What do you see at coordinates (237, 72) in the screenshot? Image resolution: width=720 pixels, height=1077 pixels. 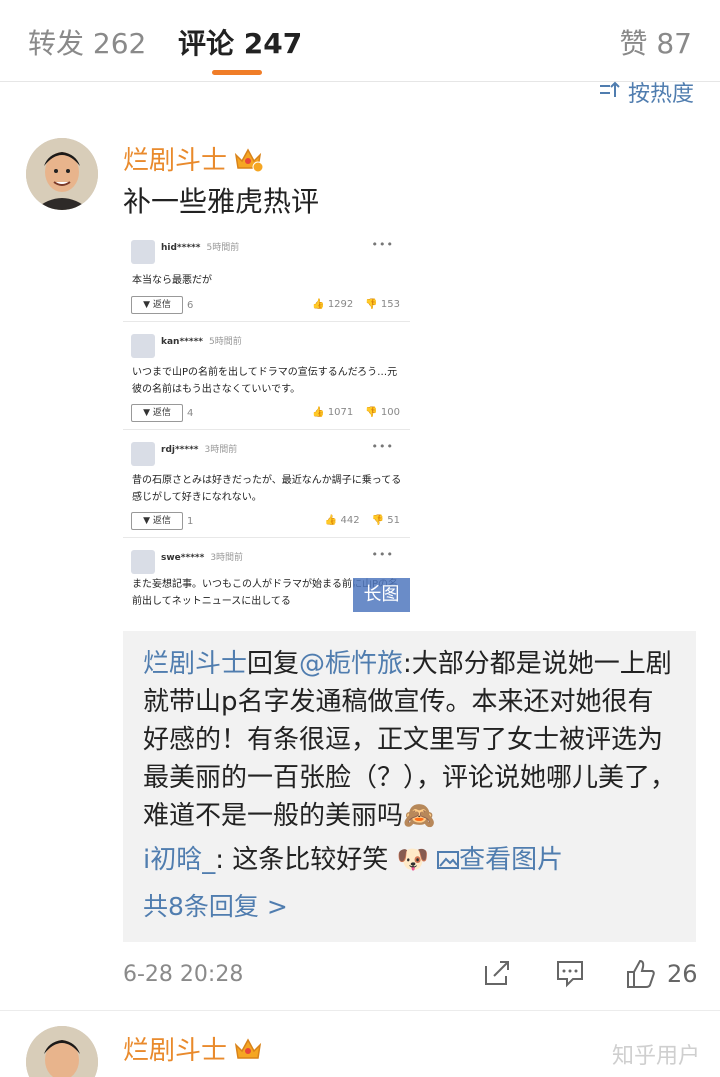 I see `active-tab-indicator` at bounding box center [237, 72].